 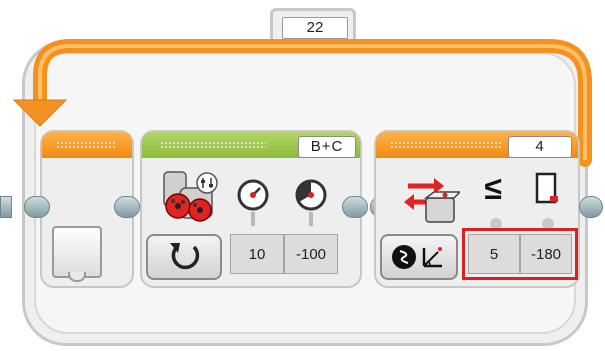 I want to click on threshold-value-icon, so click(x=546, y=188).